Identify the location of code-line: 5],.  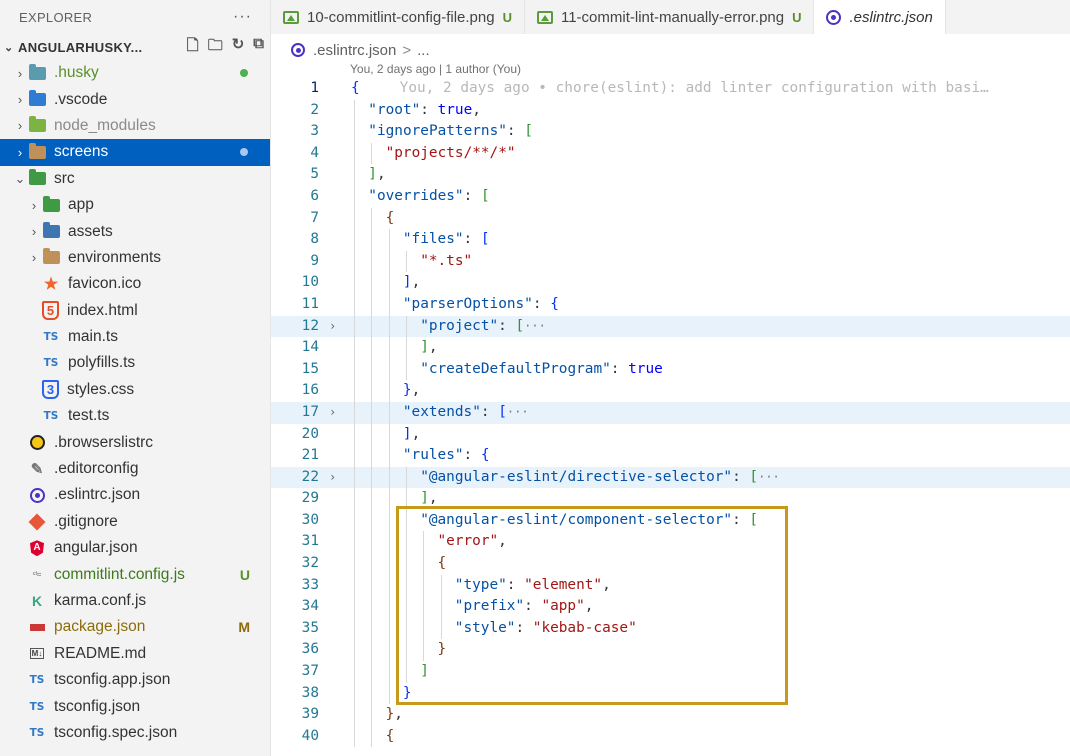
(670, 175).